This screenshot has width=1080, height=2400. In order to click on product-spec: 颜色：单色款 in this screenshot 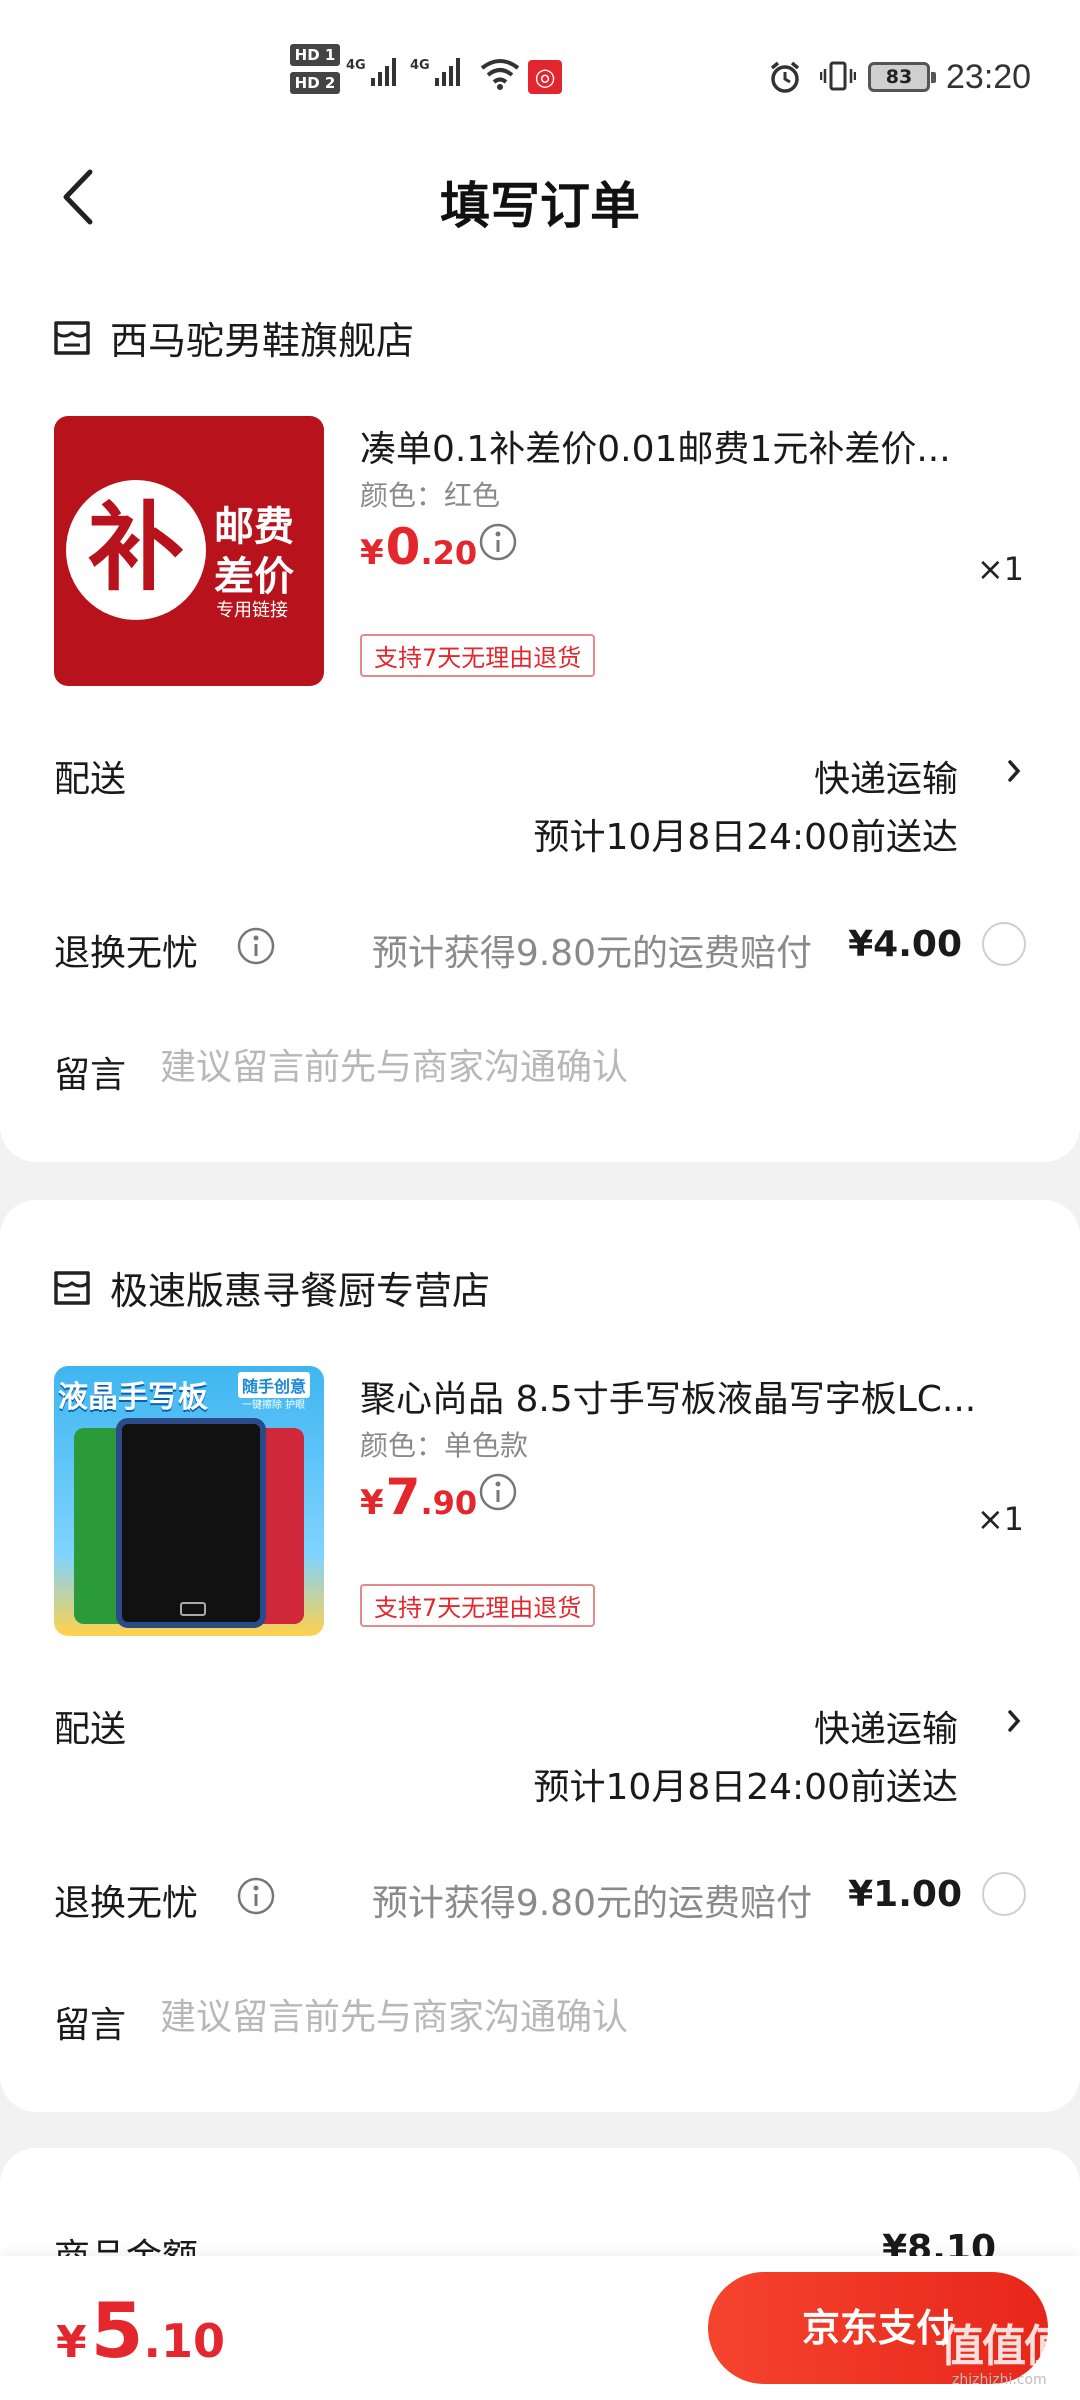, I will do `click(444, 1445)`.